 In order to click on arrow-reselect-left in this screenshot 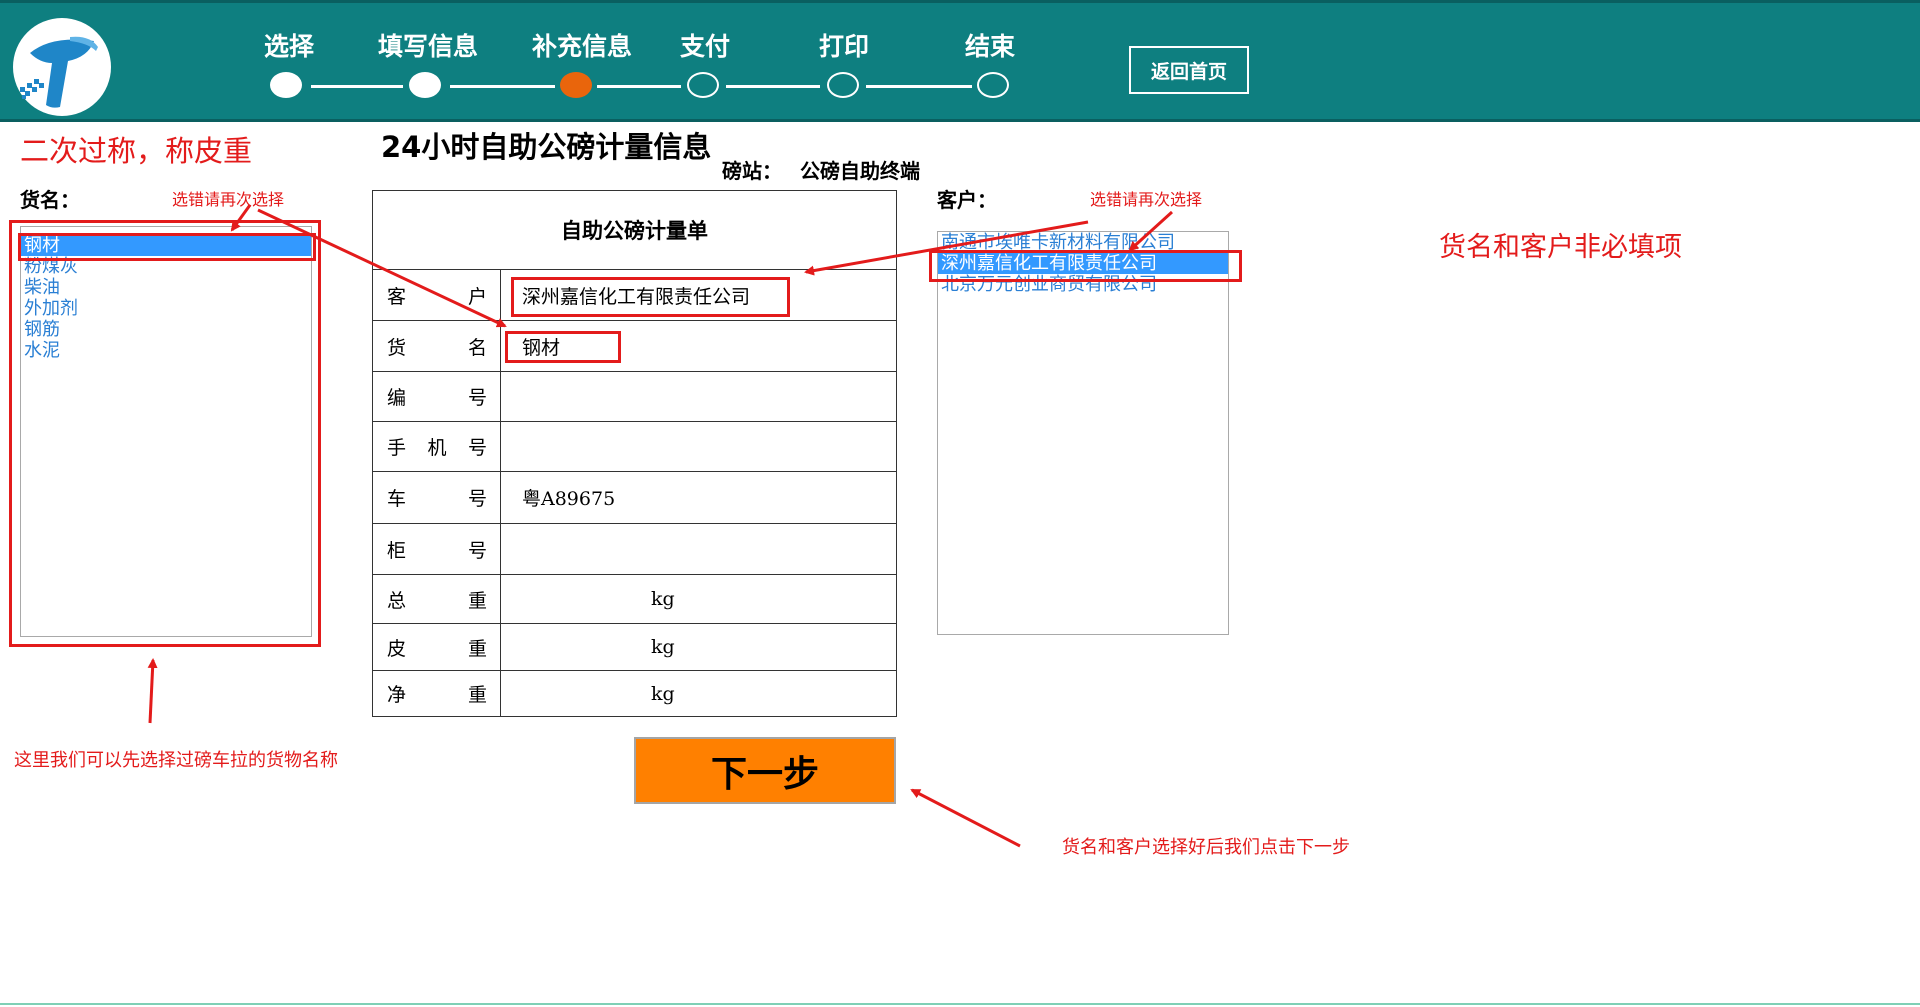, I will do `click(241, 218)`.